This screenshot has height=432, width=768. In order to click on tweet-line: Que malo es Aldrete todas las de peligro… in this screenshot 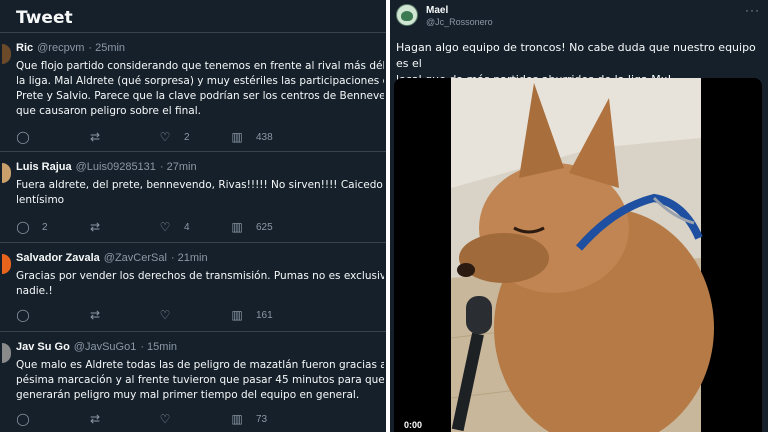, I will do `click(200, 365)`.